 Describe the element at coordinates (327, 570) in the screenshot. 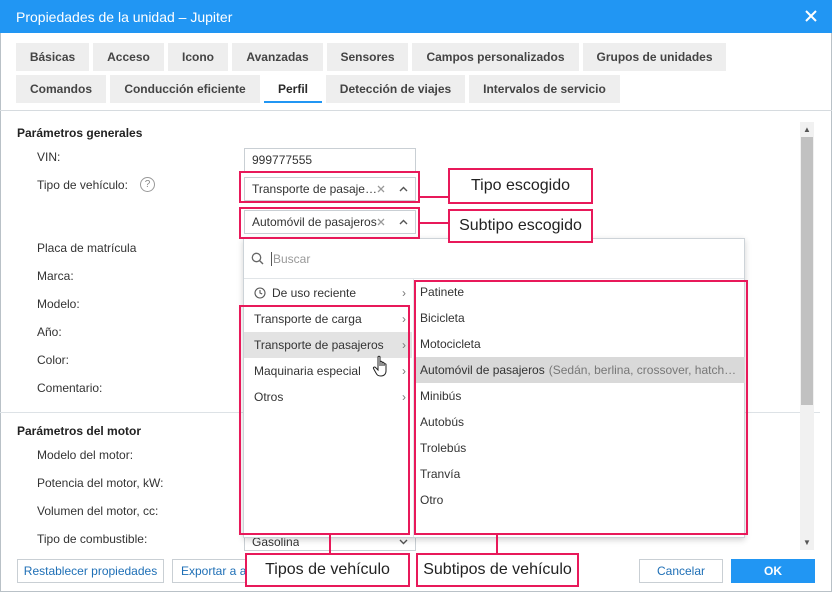

I see `callout-tipos-vehiculo: Tipos de vehículo` at that location.